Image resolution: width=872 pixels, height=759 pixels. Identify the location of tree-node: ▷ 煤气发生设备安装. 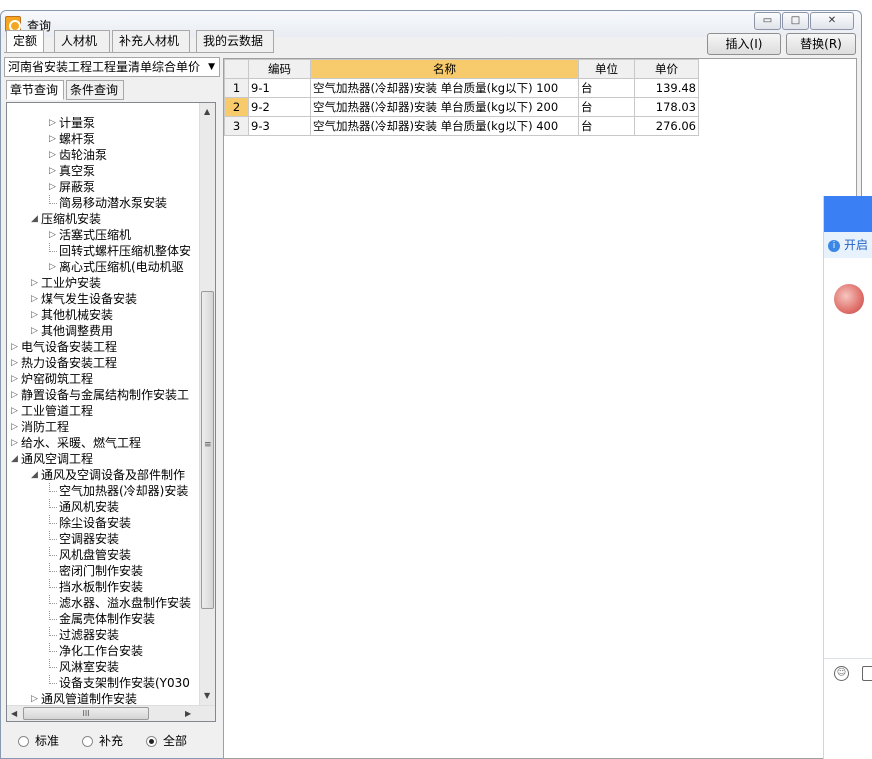
(103, 299).